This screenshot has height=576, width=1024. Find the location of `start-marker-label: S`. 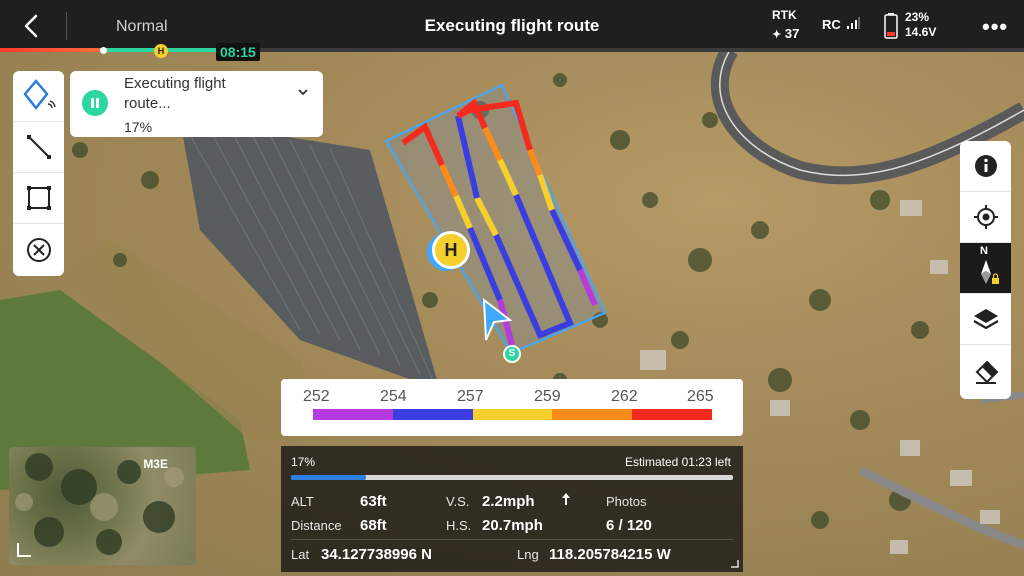

start-marker-label: S is located at coordinates (512, 353).